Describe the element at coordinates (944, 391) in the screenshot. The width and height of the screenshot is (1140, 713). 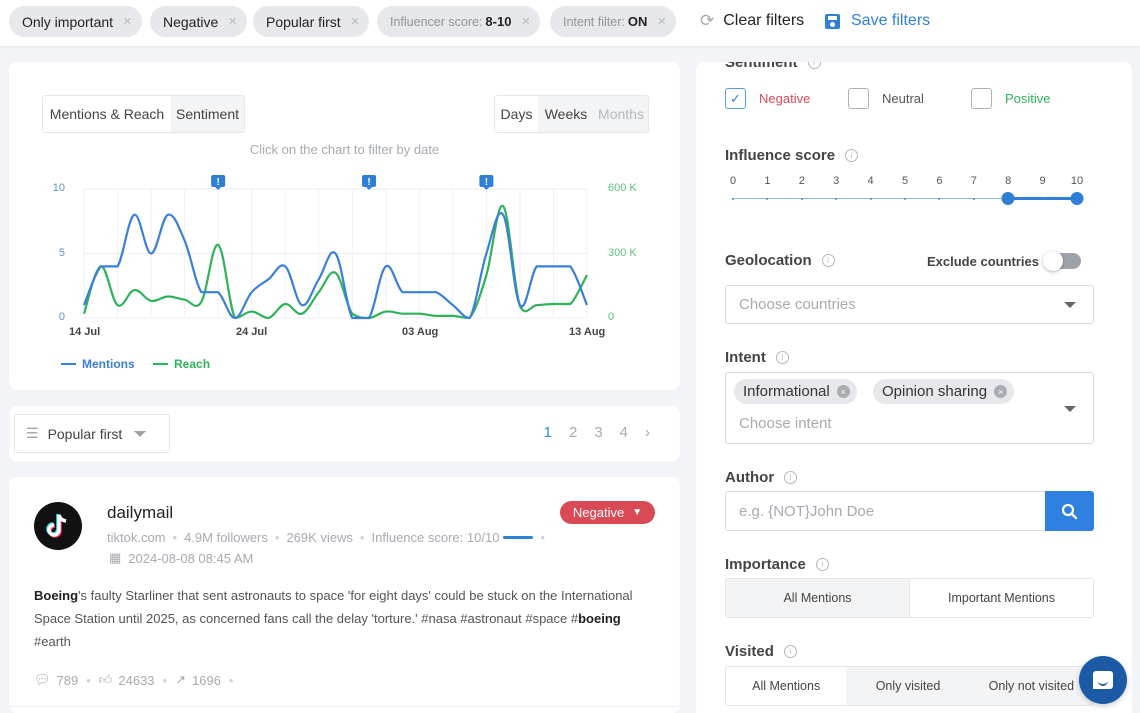
I see `intent-tag: Opinion sharing ×` at that location.